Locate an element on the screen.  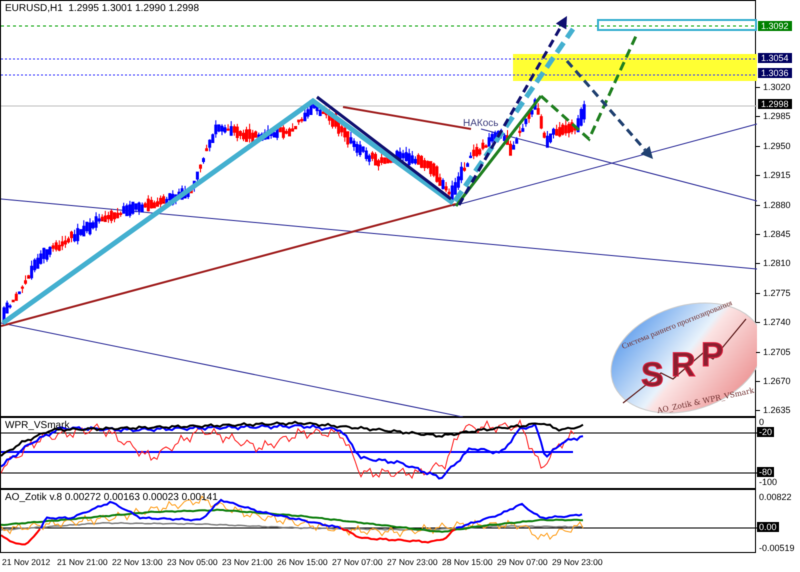
indicator-title: WPR_VSmark is located at coordinates (37, 425).